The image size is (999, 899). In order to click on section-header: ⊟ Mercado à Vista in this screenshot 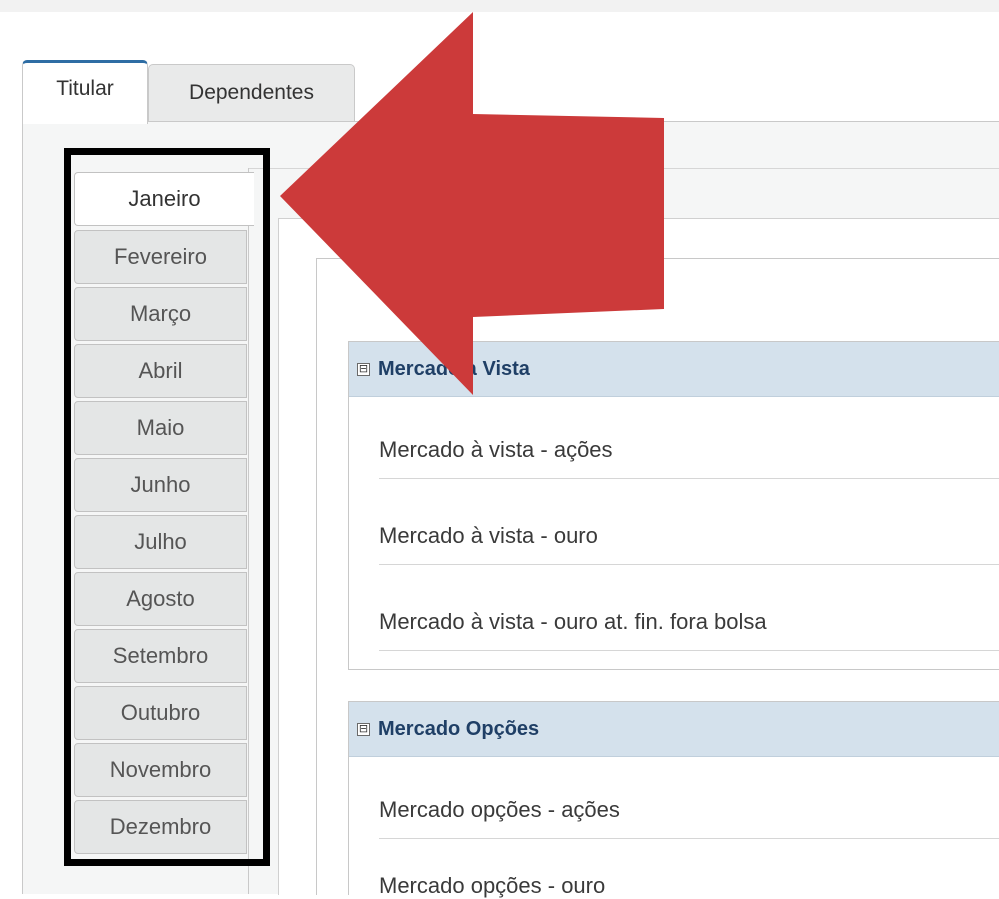, I will do `click(674, 369)`.